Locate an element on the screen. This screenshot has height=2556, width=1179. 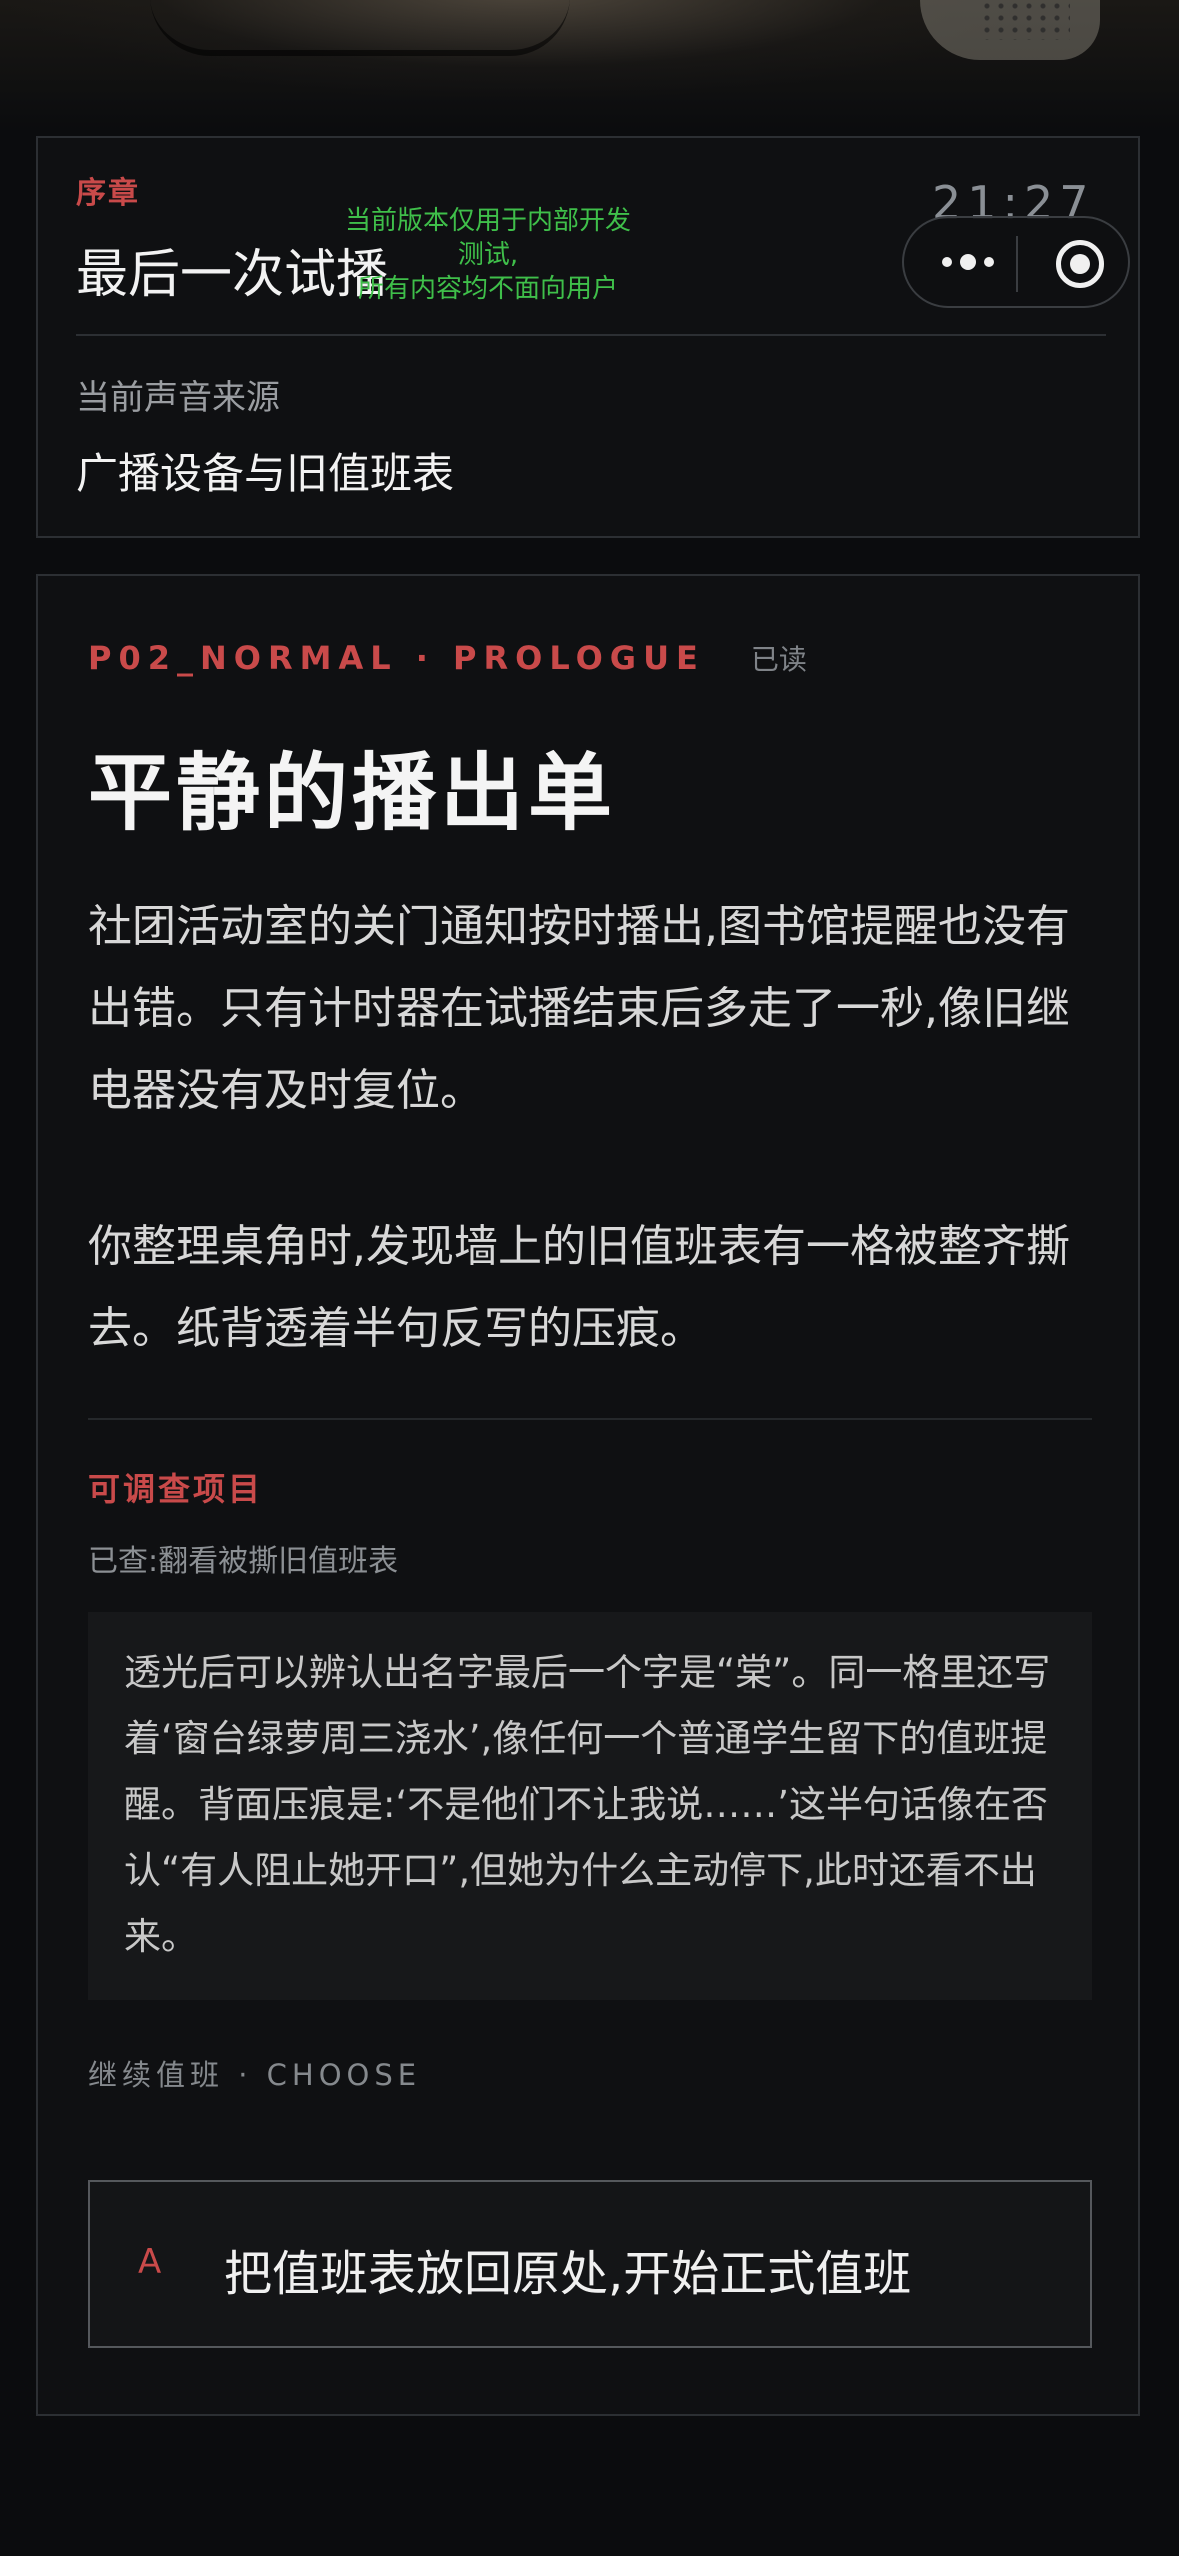
close-target-icon is located at coordinates (1080, 264).